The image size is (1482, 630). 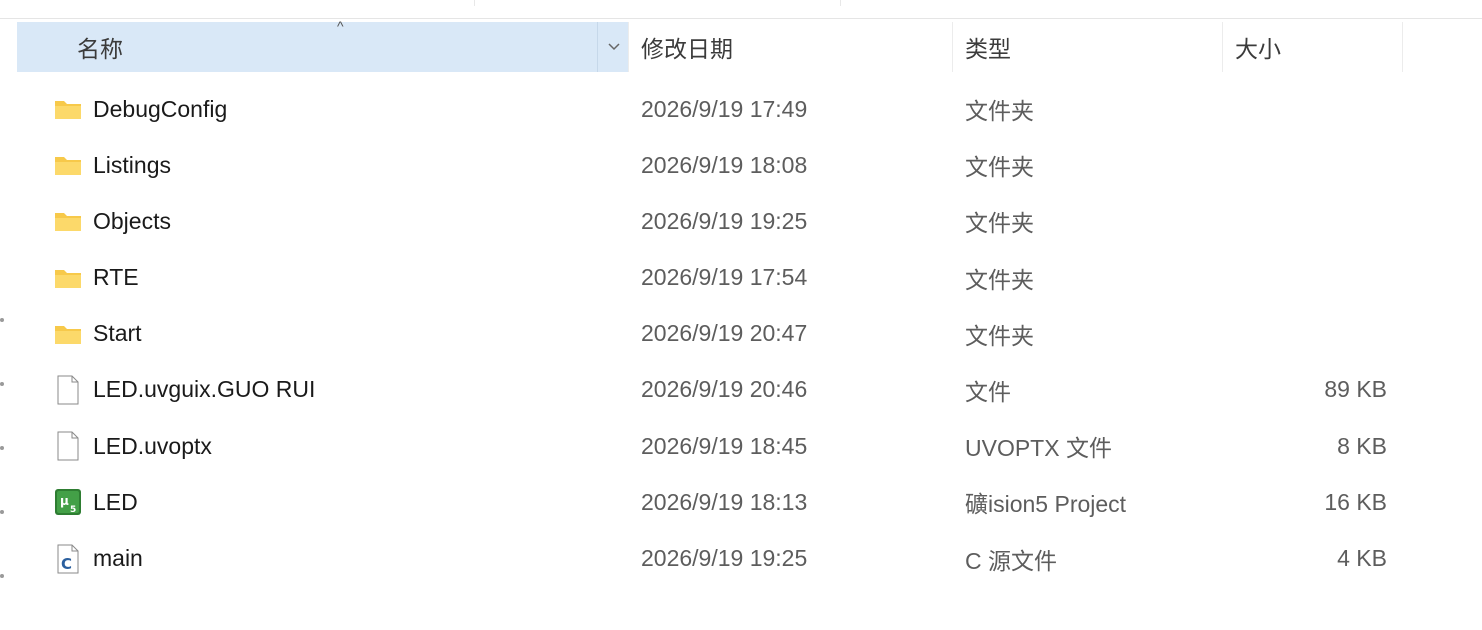 What do you see at coordinates (118, 558) in the screenshot?
I see `file-name: main` at bounding box center [118, 558].